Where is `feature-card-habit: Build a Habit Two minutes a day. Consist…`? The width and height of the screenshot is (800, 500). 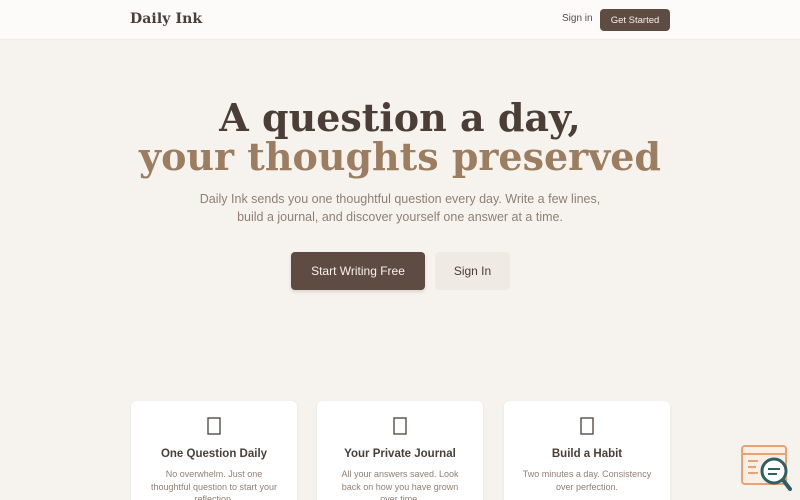
feature-card-habit: Build a Habit Two minutes a day. Consist… is located at coordinates (587, 450).